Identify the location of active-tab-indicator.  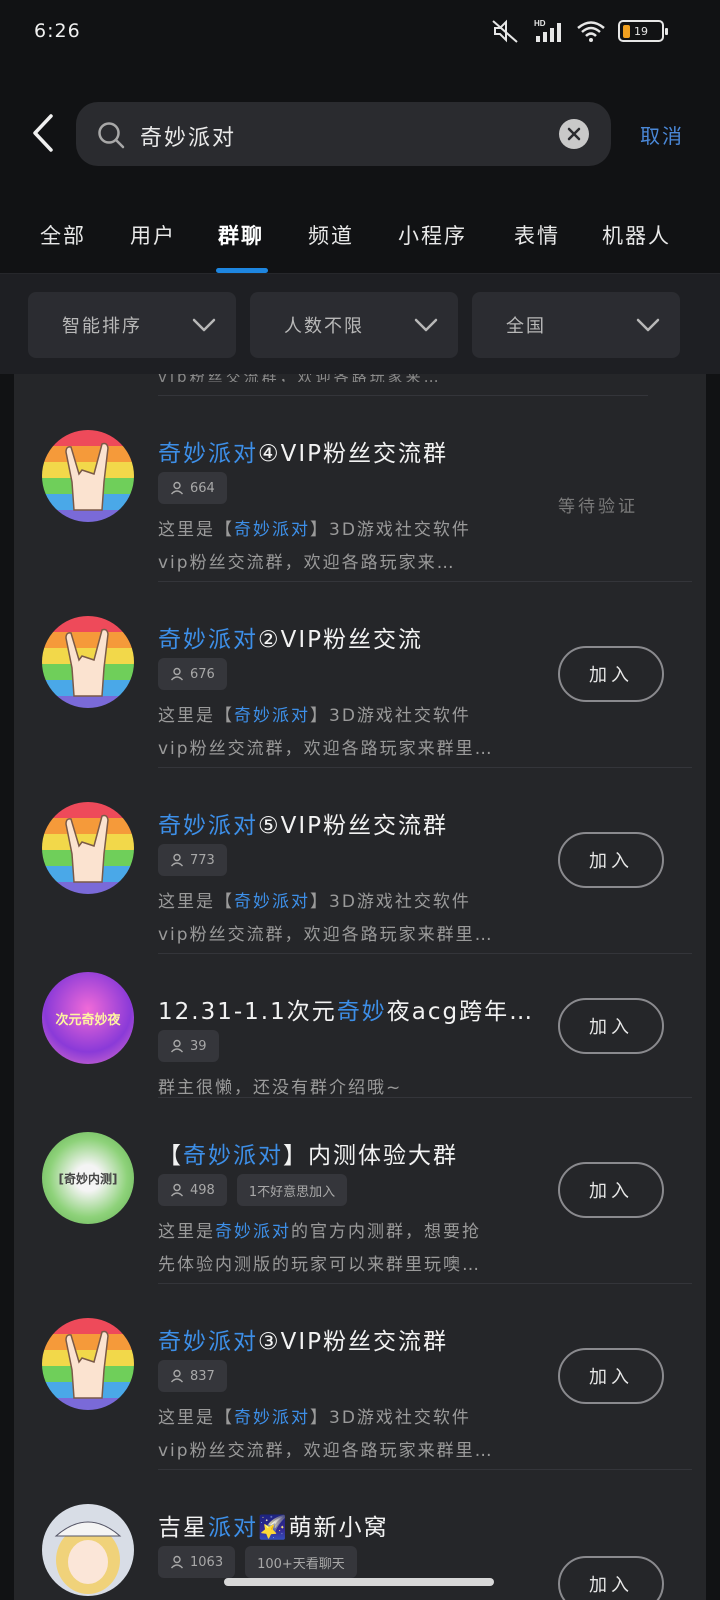
(242, 270).